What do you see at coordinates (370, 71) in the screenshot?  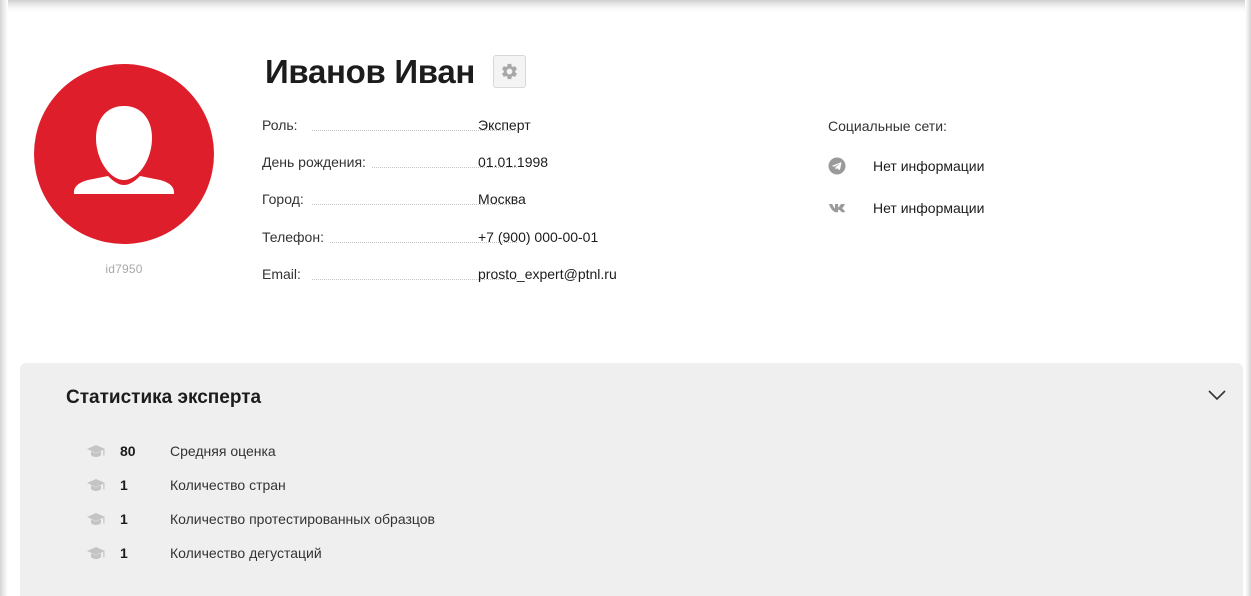 I see `profile-name: Иванов Иван` at bounding box center [370, 71].